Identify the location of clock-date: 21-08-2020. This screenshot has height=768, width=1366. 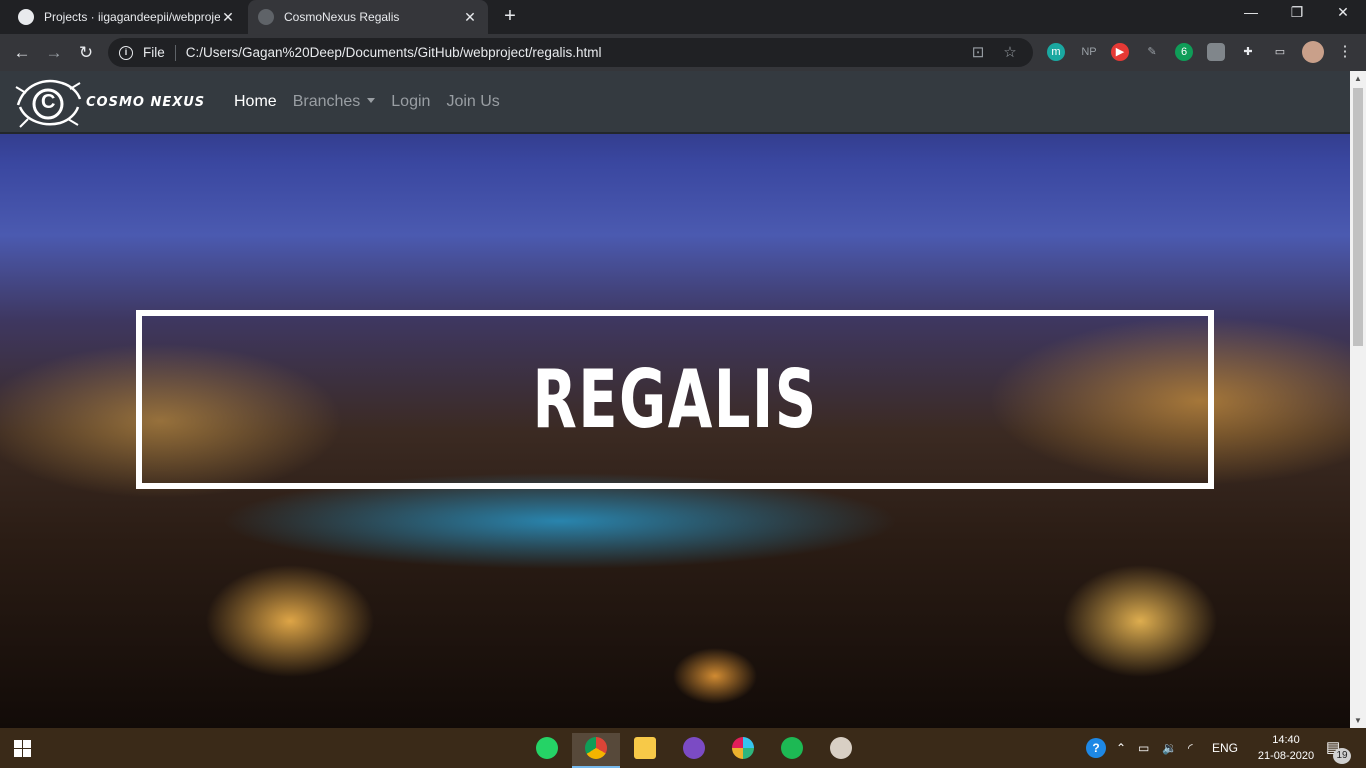
(1286, 756).